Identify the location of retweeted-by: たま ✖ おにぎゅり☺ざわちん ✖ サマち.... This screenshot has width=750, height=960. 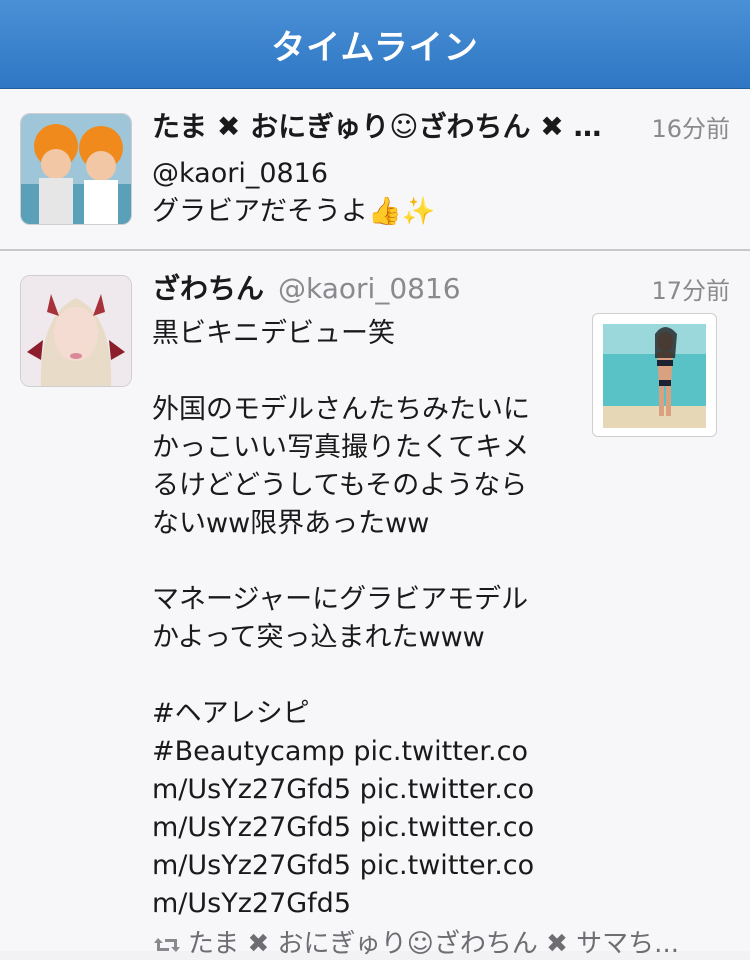
(433, 944).